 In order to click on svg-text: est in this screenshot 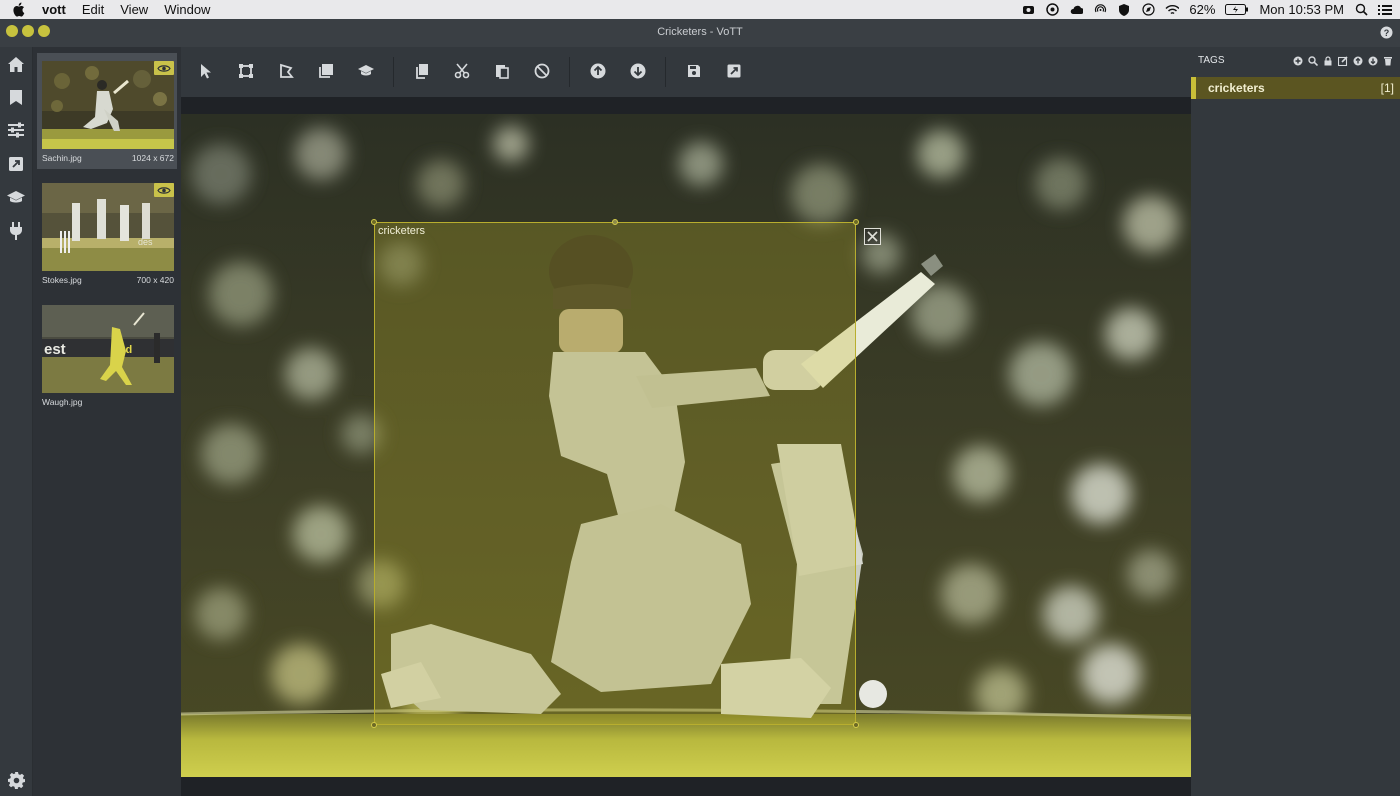, I will do `click(55, 349)`.